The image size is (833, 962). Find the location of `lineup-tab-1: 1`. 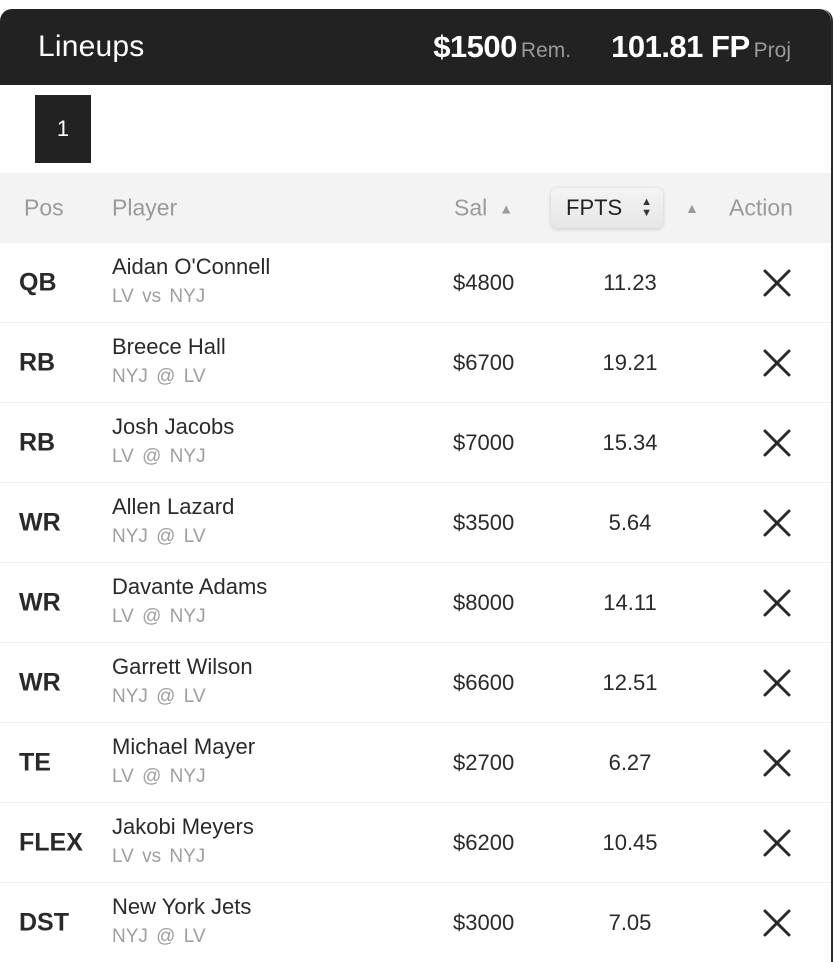

lineup-tab-1: 1 is located at coordinates (63, 129).